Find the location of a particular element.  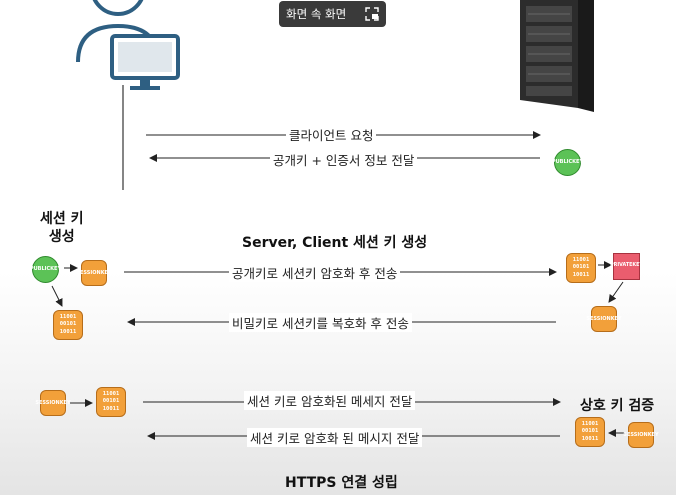

client-message-binary-badge: 11001 00101 10011 is located at coordinates (111, 402).